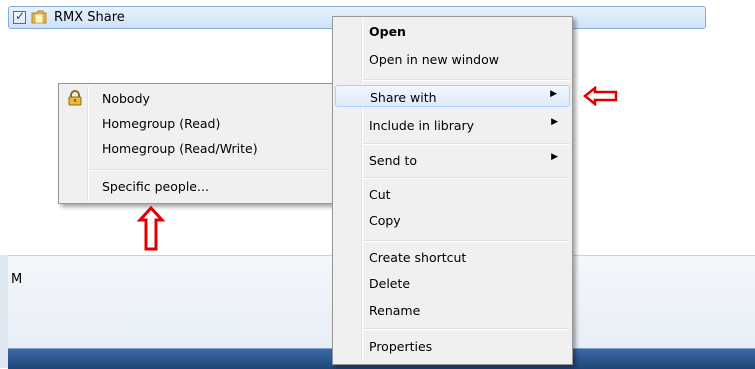 This screenshot has width=755, height=369. Describe the element at coordinates (380, 194) in the screenshot. I see `menu-item-label: Cut` at that location.